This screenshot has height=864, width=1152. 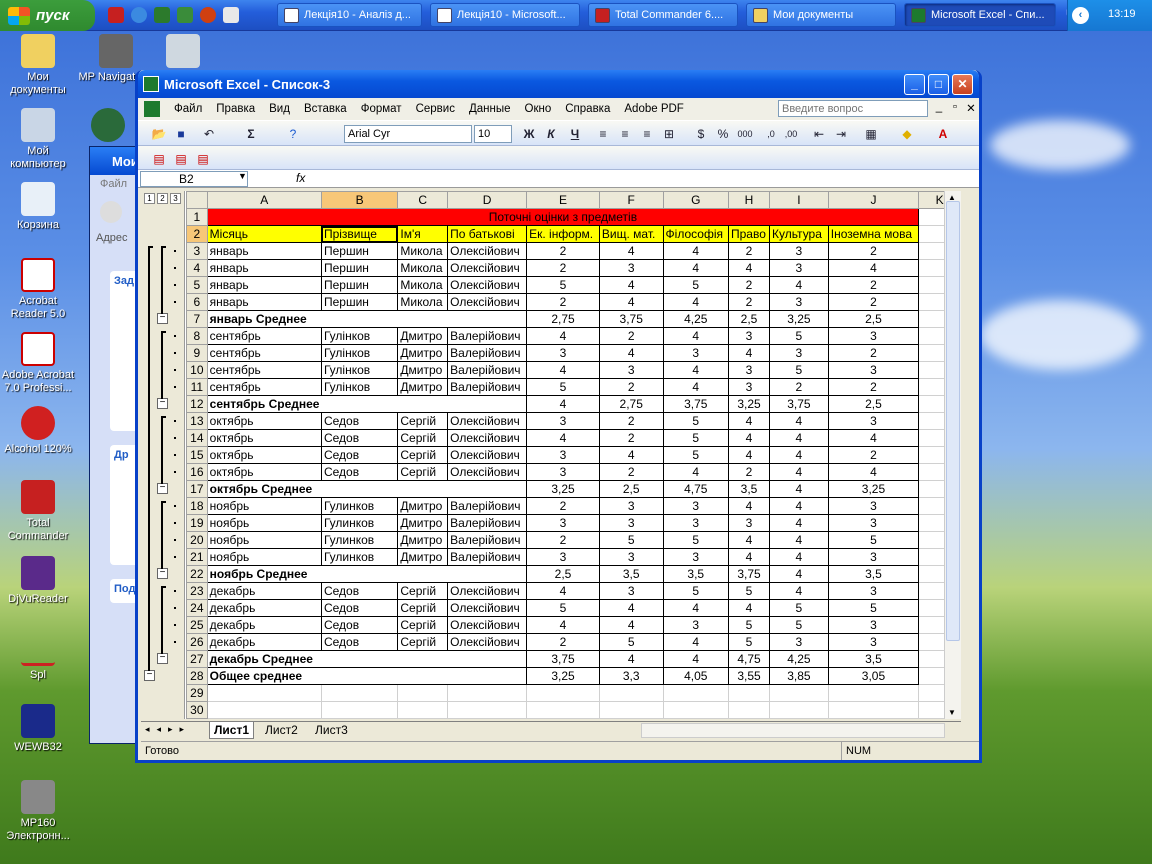 What do you see at coordinates (183, 52) in the screenshot?
I see `desktop-icon-calculator` at bounding box center [183, 52].